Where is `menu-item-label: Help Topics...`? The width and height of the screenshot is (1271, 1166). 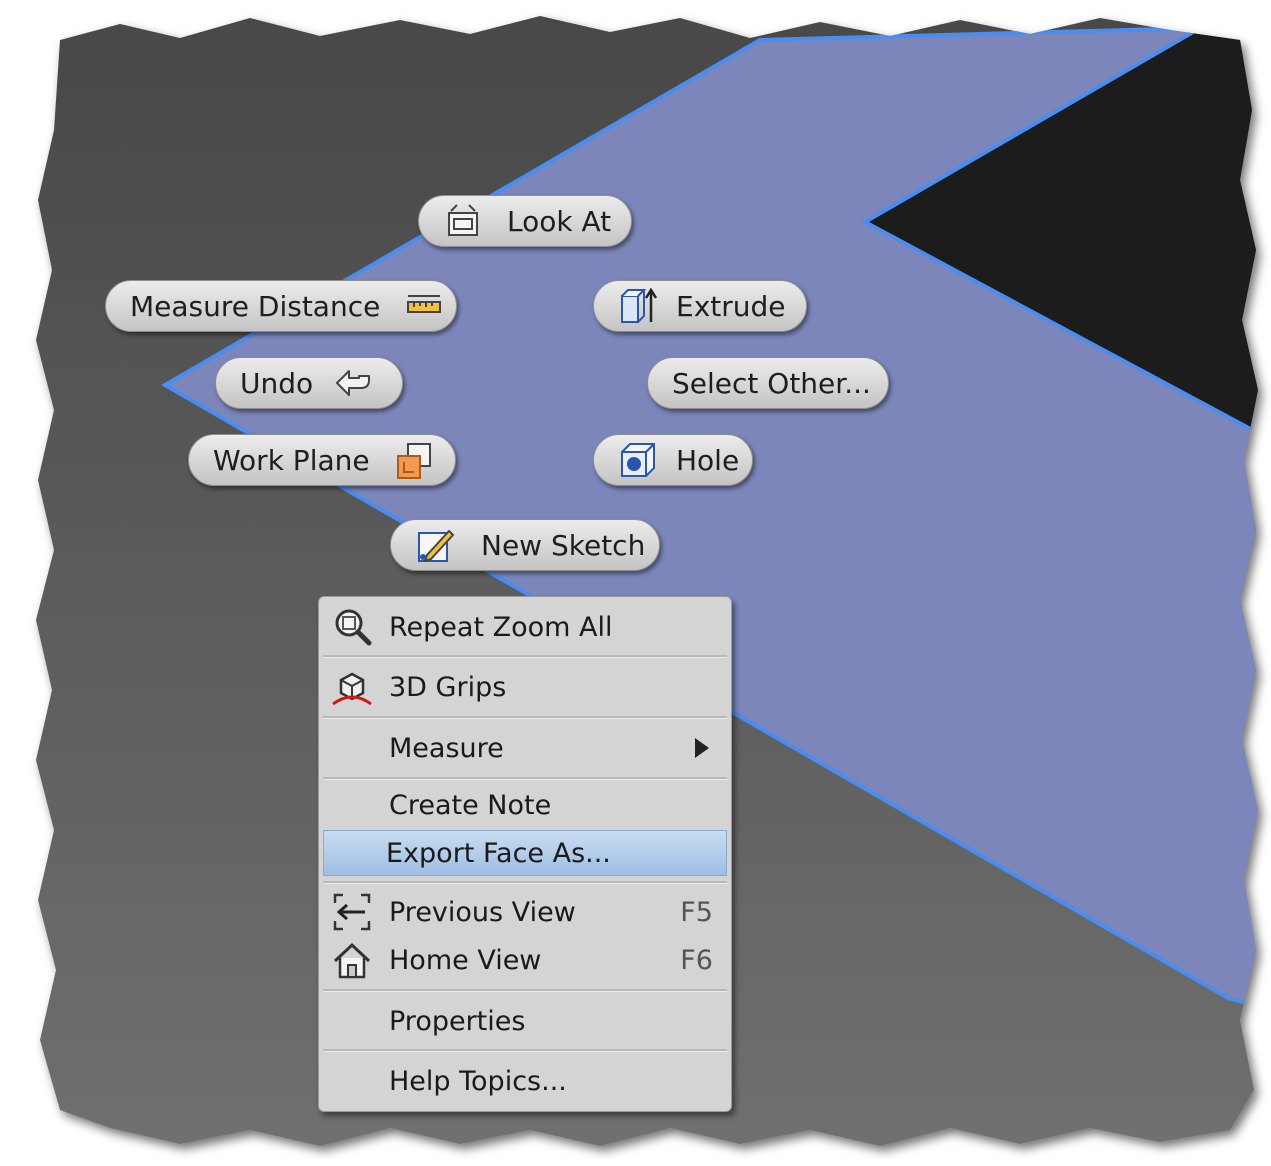 menu-item-label: Help Topics... is located at coordinates (478, 1081).